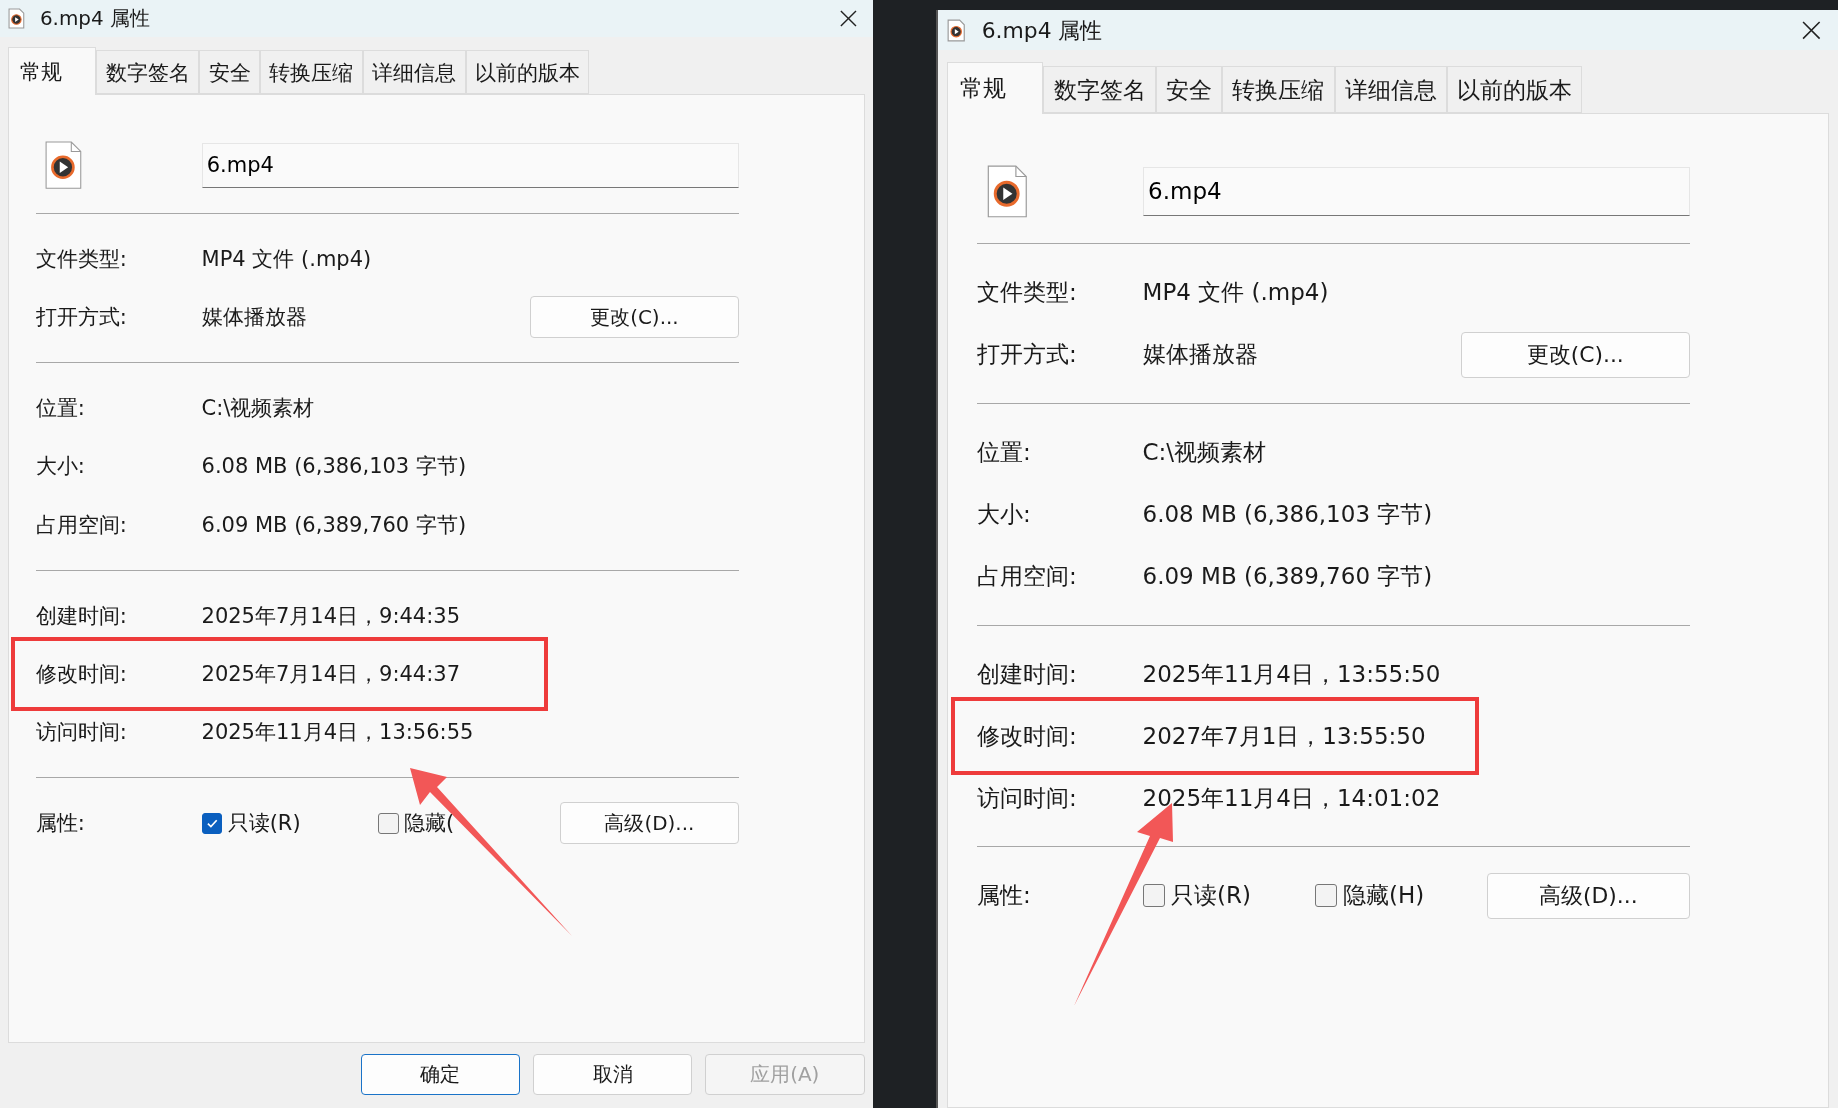 The width and height of the screenshot is (1838, 1108). What do you see at coordinates (331, 616) in the screenshot?
I see `field-value: 2025年7月14日，9:44:35` at bounding box center [331, 616].